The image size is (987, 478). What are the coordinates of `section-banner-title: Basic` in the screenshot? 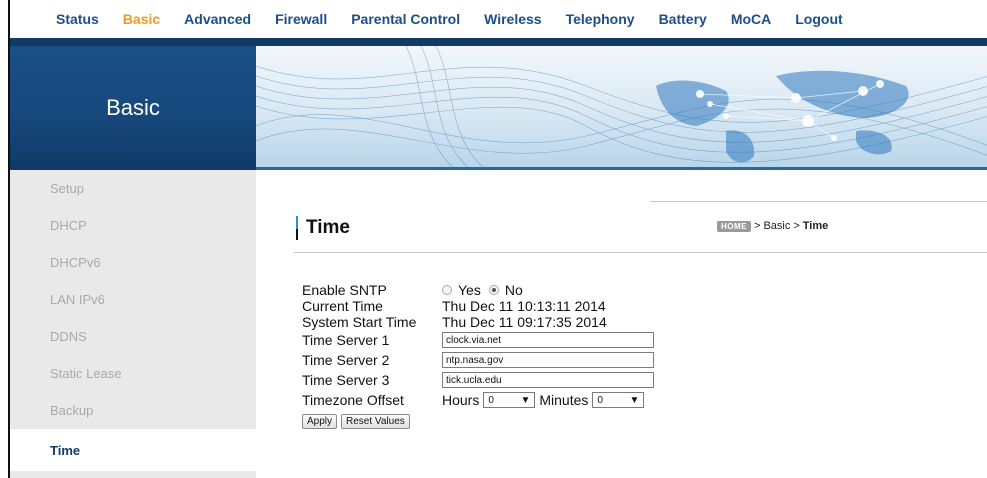 It's located at (133, 107).